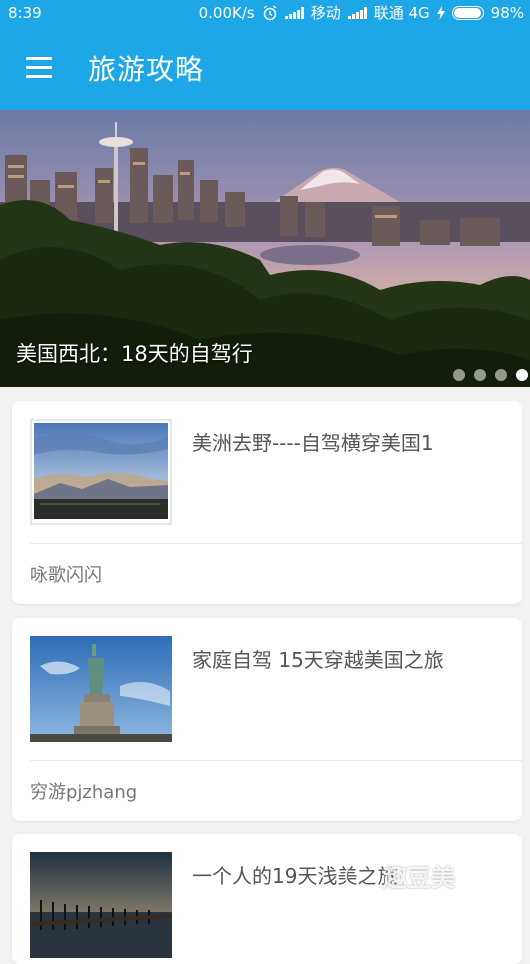 The height and width of the screenshot is (964, 530). I want to click on hamburger-menu-icon, so click(39, 67).